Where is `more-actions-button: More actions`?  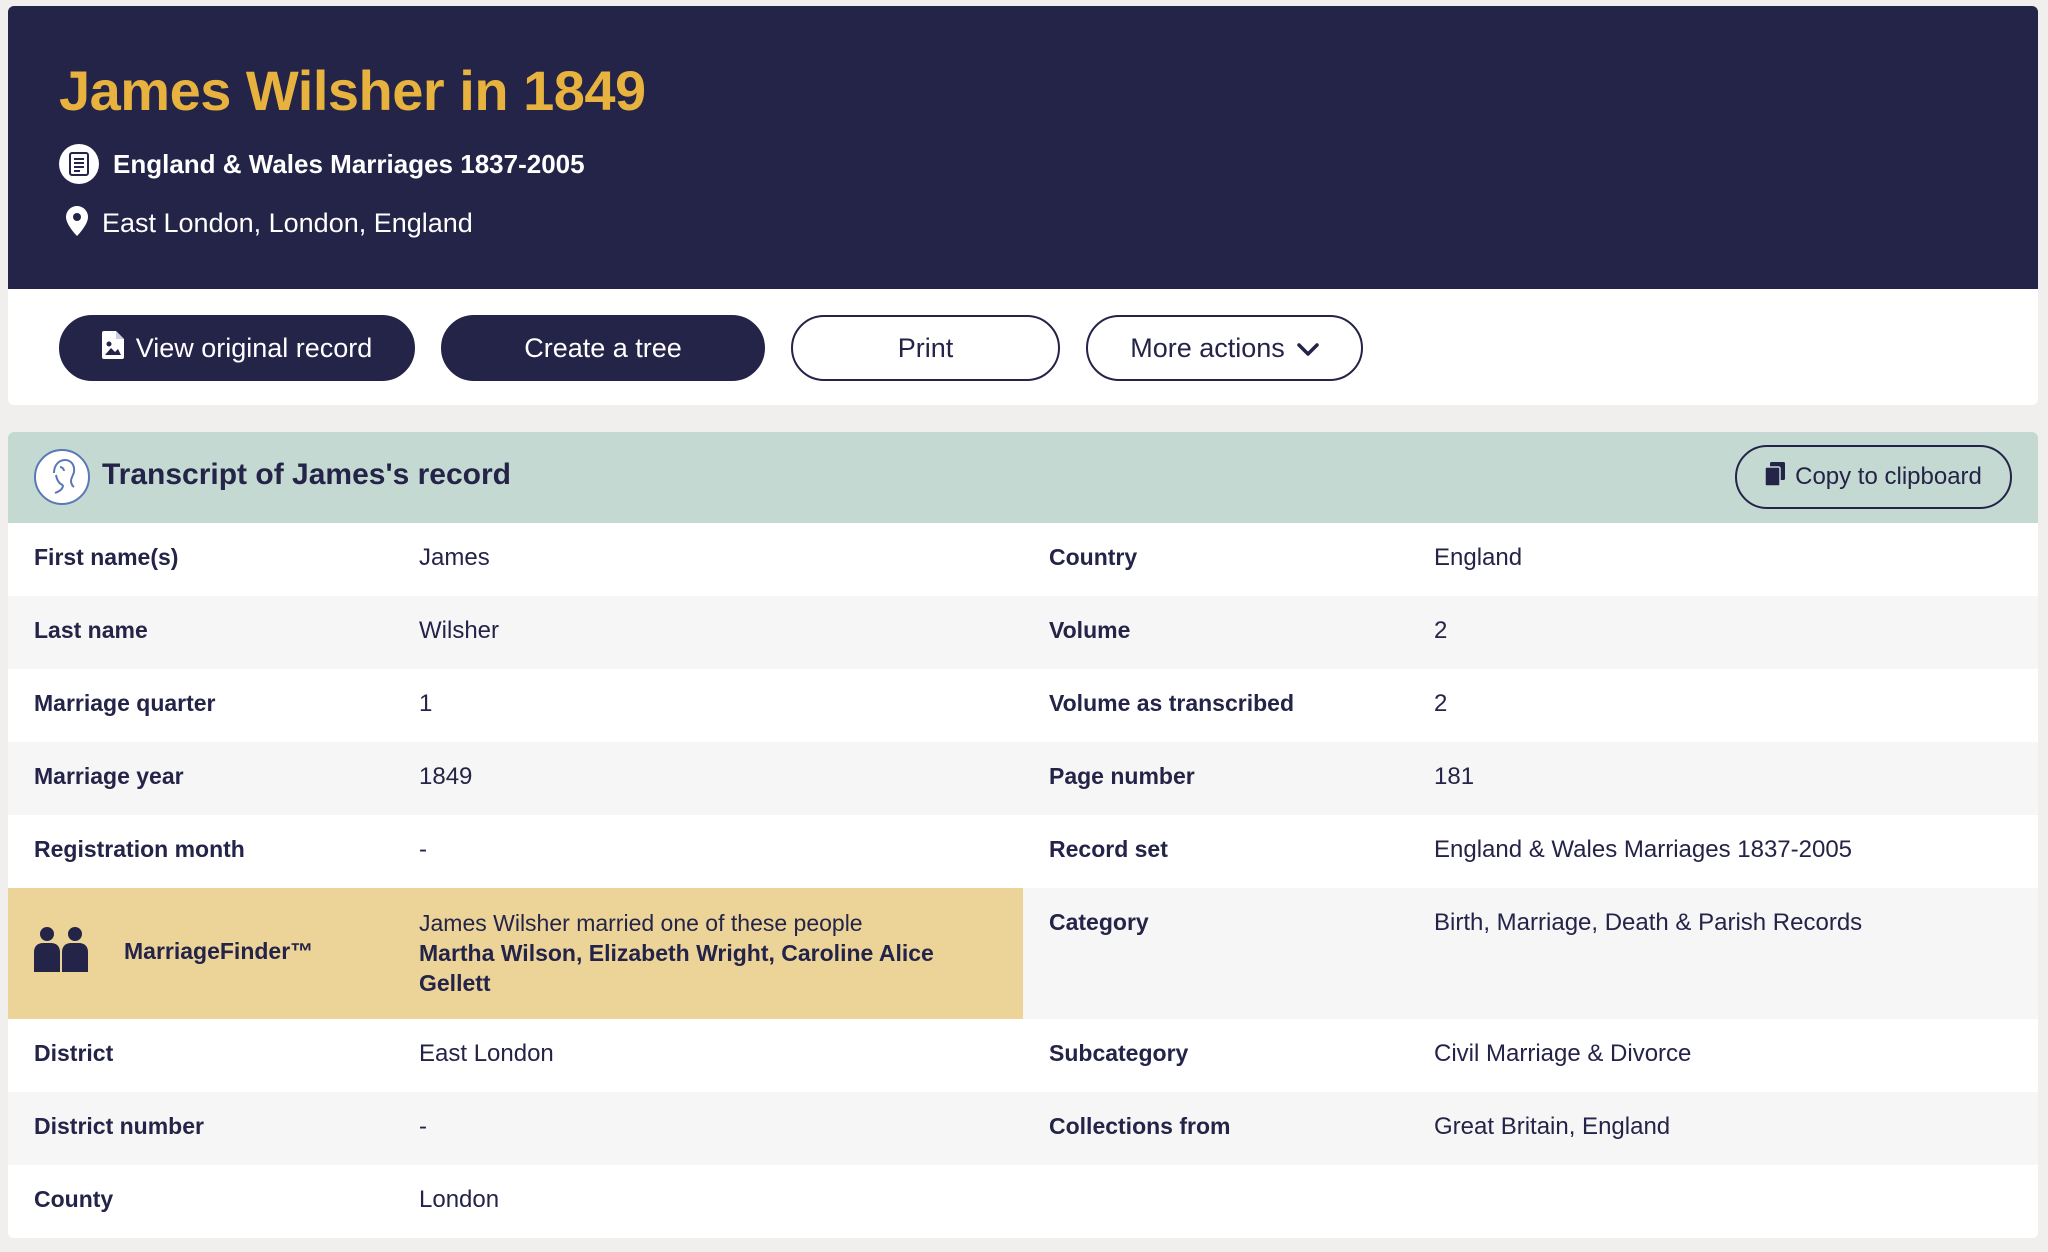 more-actions-button: More actions is located at coordinates (1224, 348).